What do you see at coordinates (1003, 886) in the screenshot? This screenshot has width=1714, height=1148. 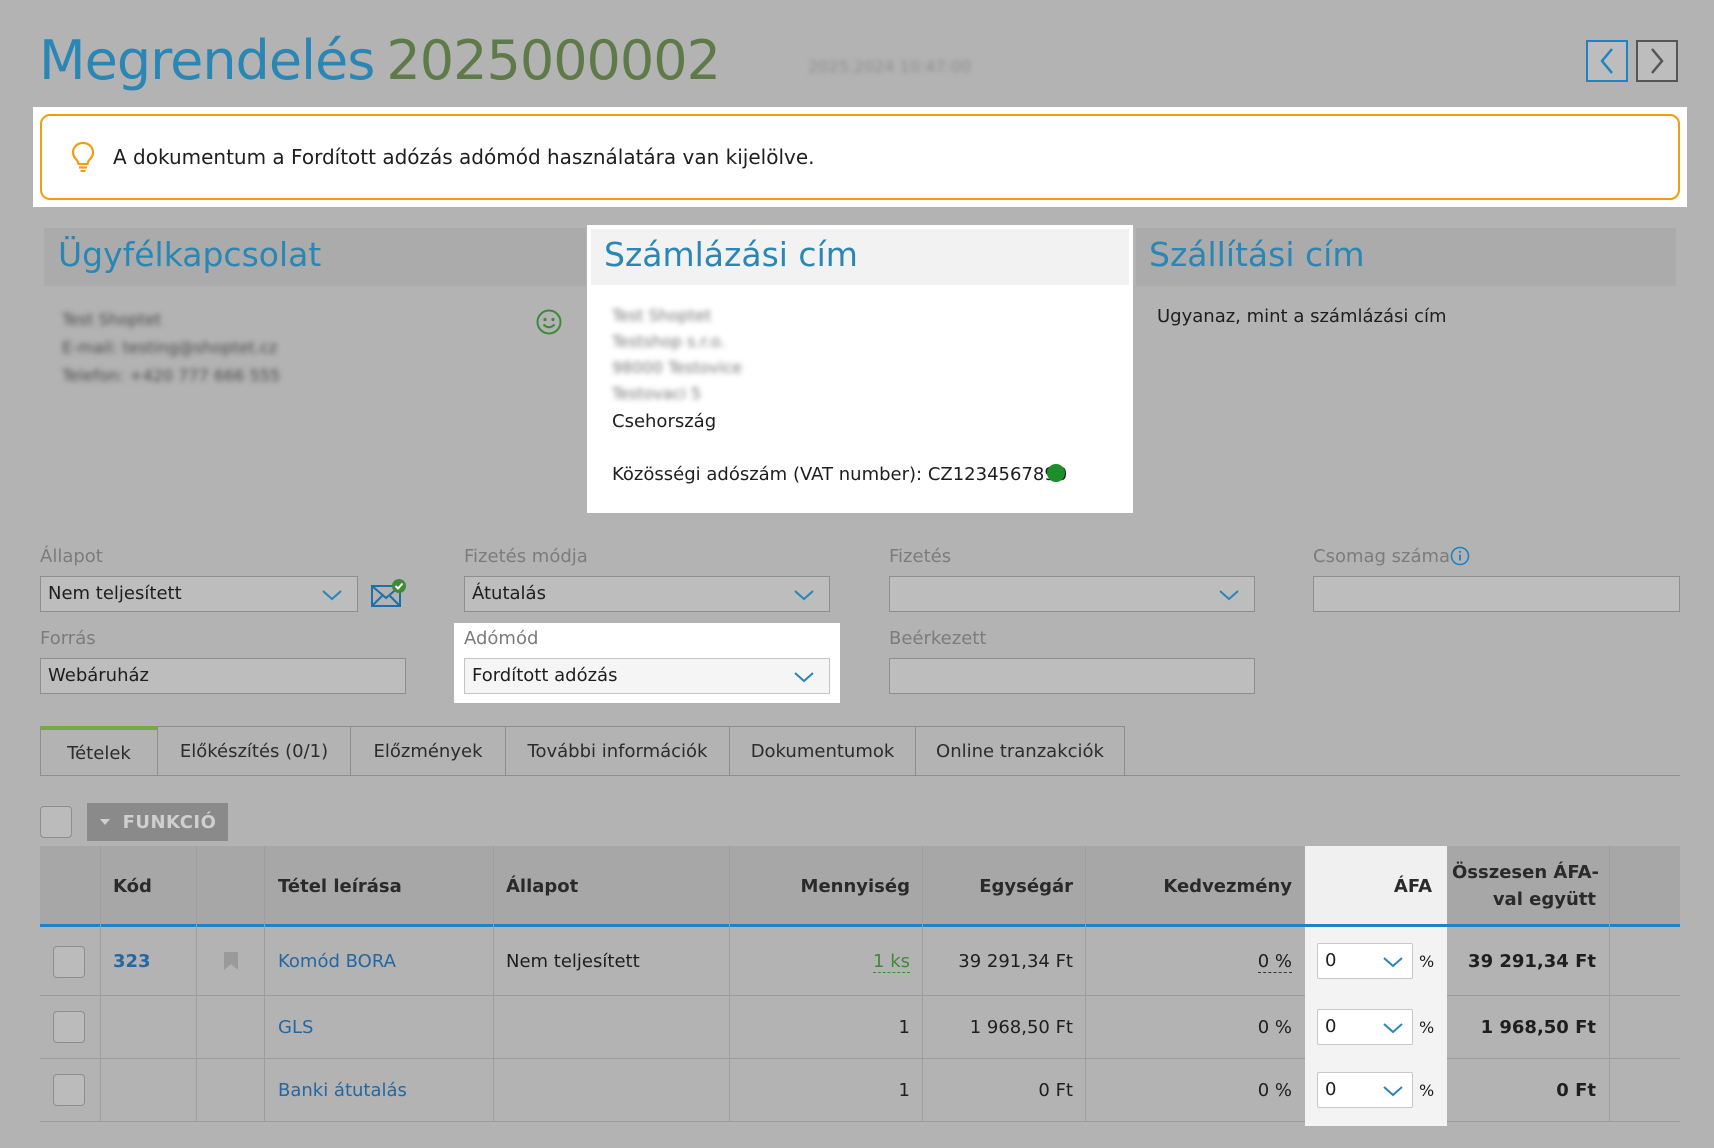 I see `col-egysegar: Egységár` at bounding box center [1003, 886].